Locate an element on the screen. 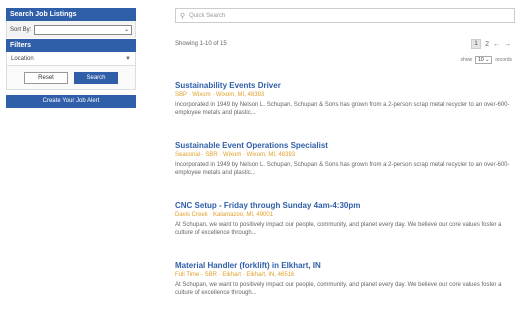 This screenshot has height=309, width=520. filters-header: Filters is located at coordinates (71, 45).